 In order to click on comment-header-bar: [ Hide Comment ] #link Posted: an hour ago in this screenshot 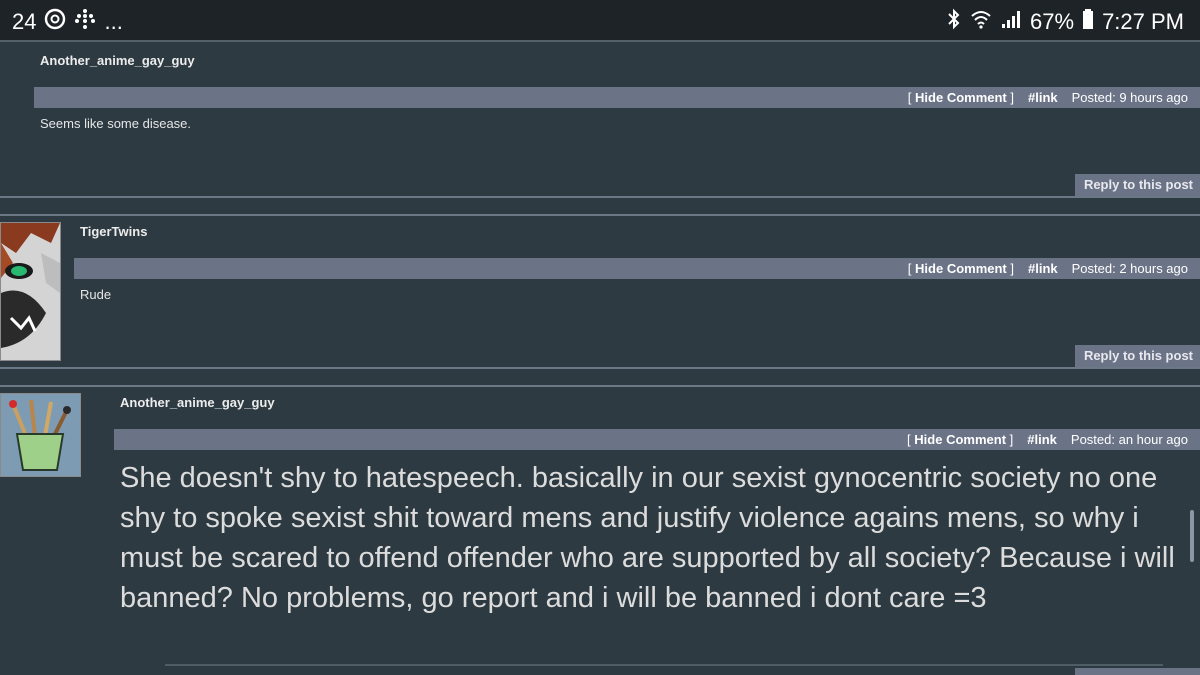, I will do `click(657, 439)`.